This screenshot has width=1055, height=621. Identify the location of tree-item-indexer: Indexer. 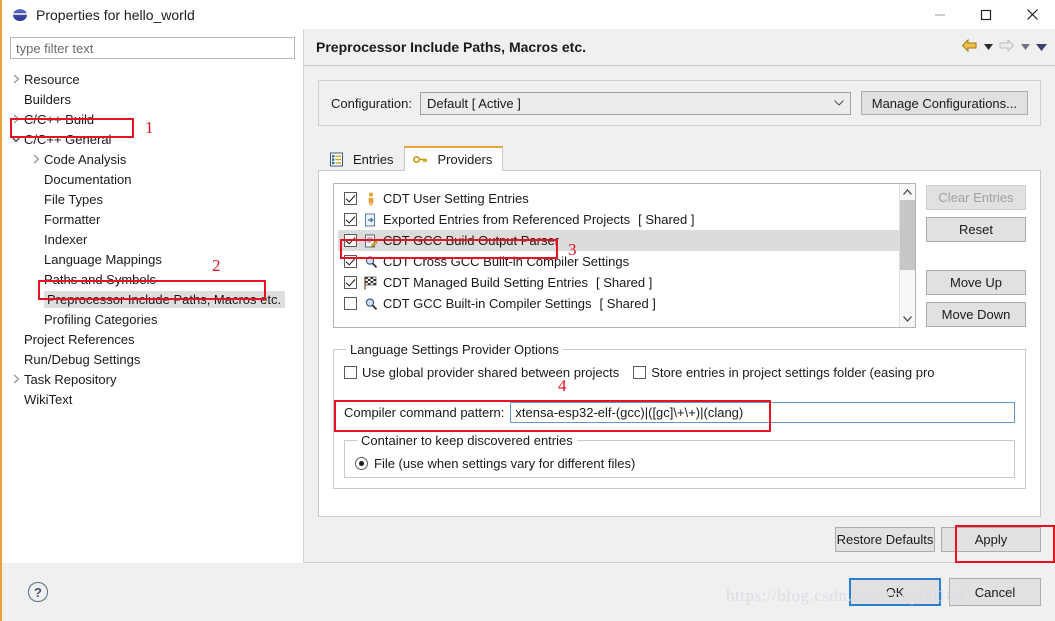
(152, 239).